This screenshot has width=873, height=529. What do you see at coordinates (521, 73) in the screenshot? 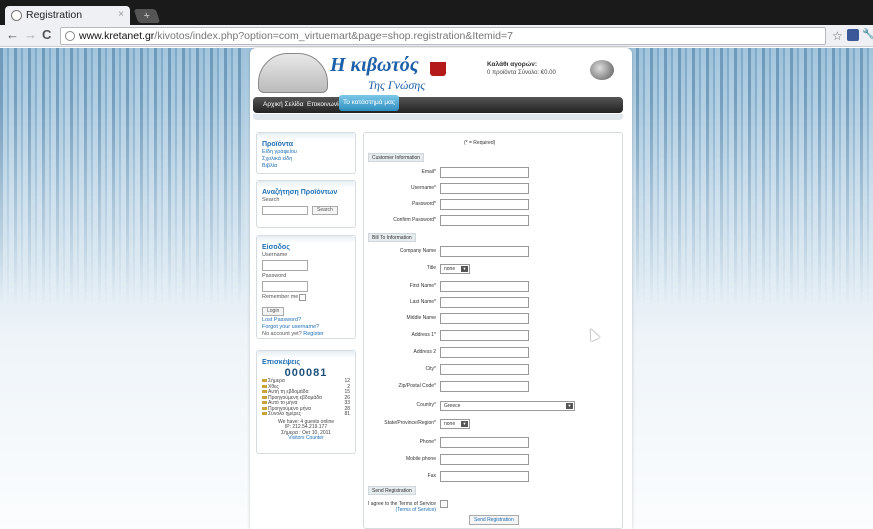
I see `cart-summary: 0 προϊόντα Σύνολο: €0.00` at bounding box center [521, 73].